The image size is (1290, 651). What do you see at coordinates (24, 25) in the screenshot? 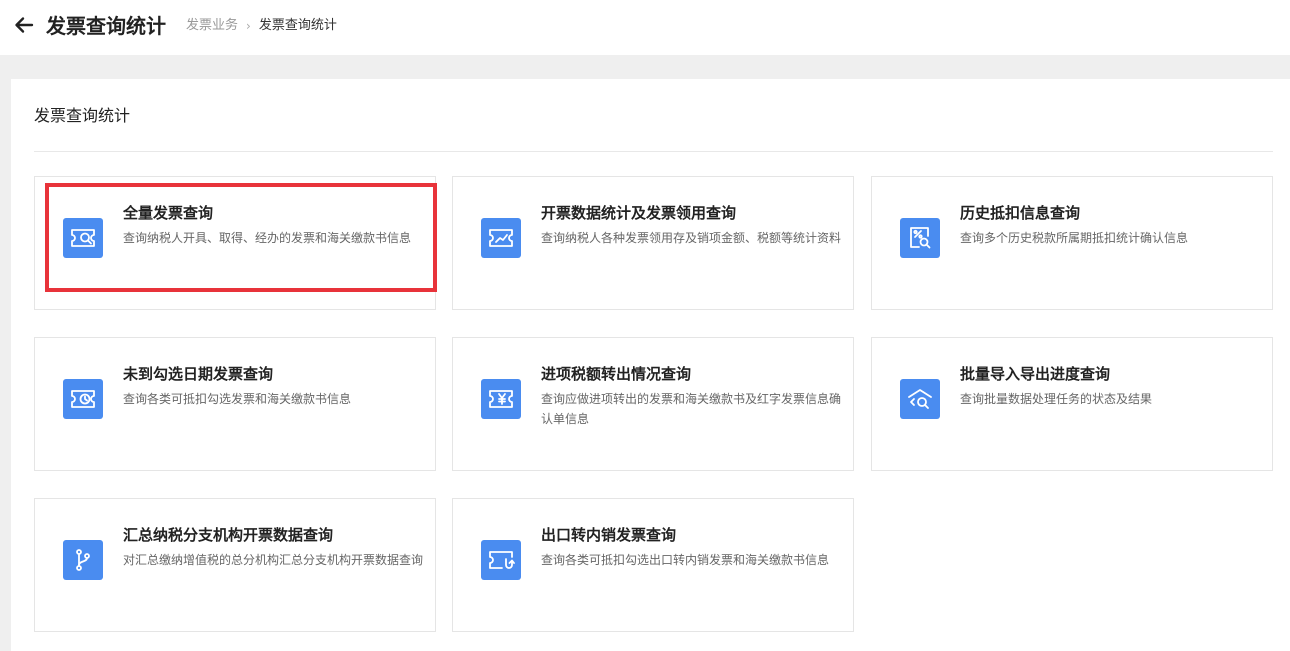
I see `back-arrow-icon` at bounding box center [24, 25].